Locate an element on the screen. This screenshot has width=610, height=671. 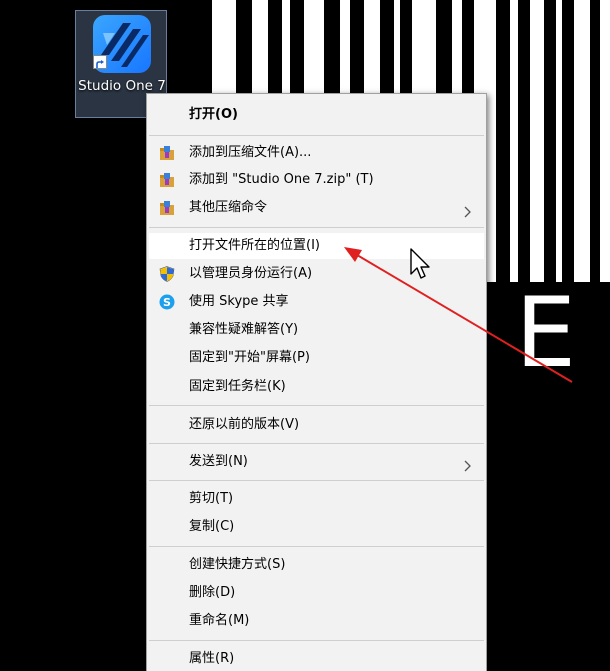
menu-item-label: 复制(C) is located at coordinates (212, 526).